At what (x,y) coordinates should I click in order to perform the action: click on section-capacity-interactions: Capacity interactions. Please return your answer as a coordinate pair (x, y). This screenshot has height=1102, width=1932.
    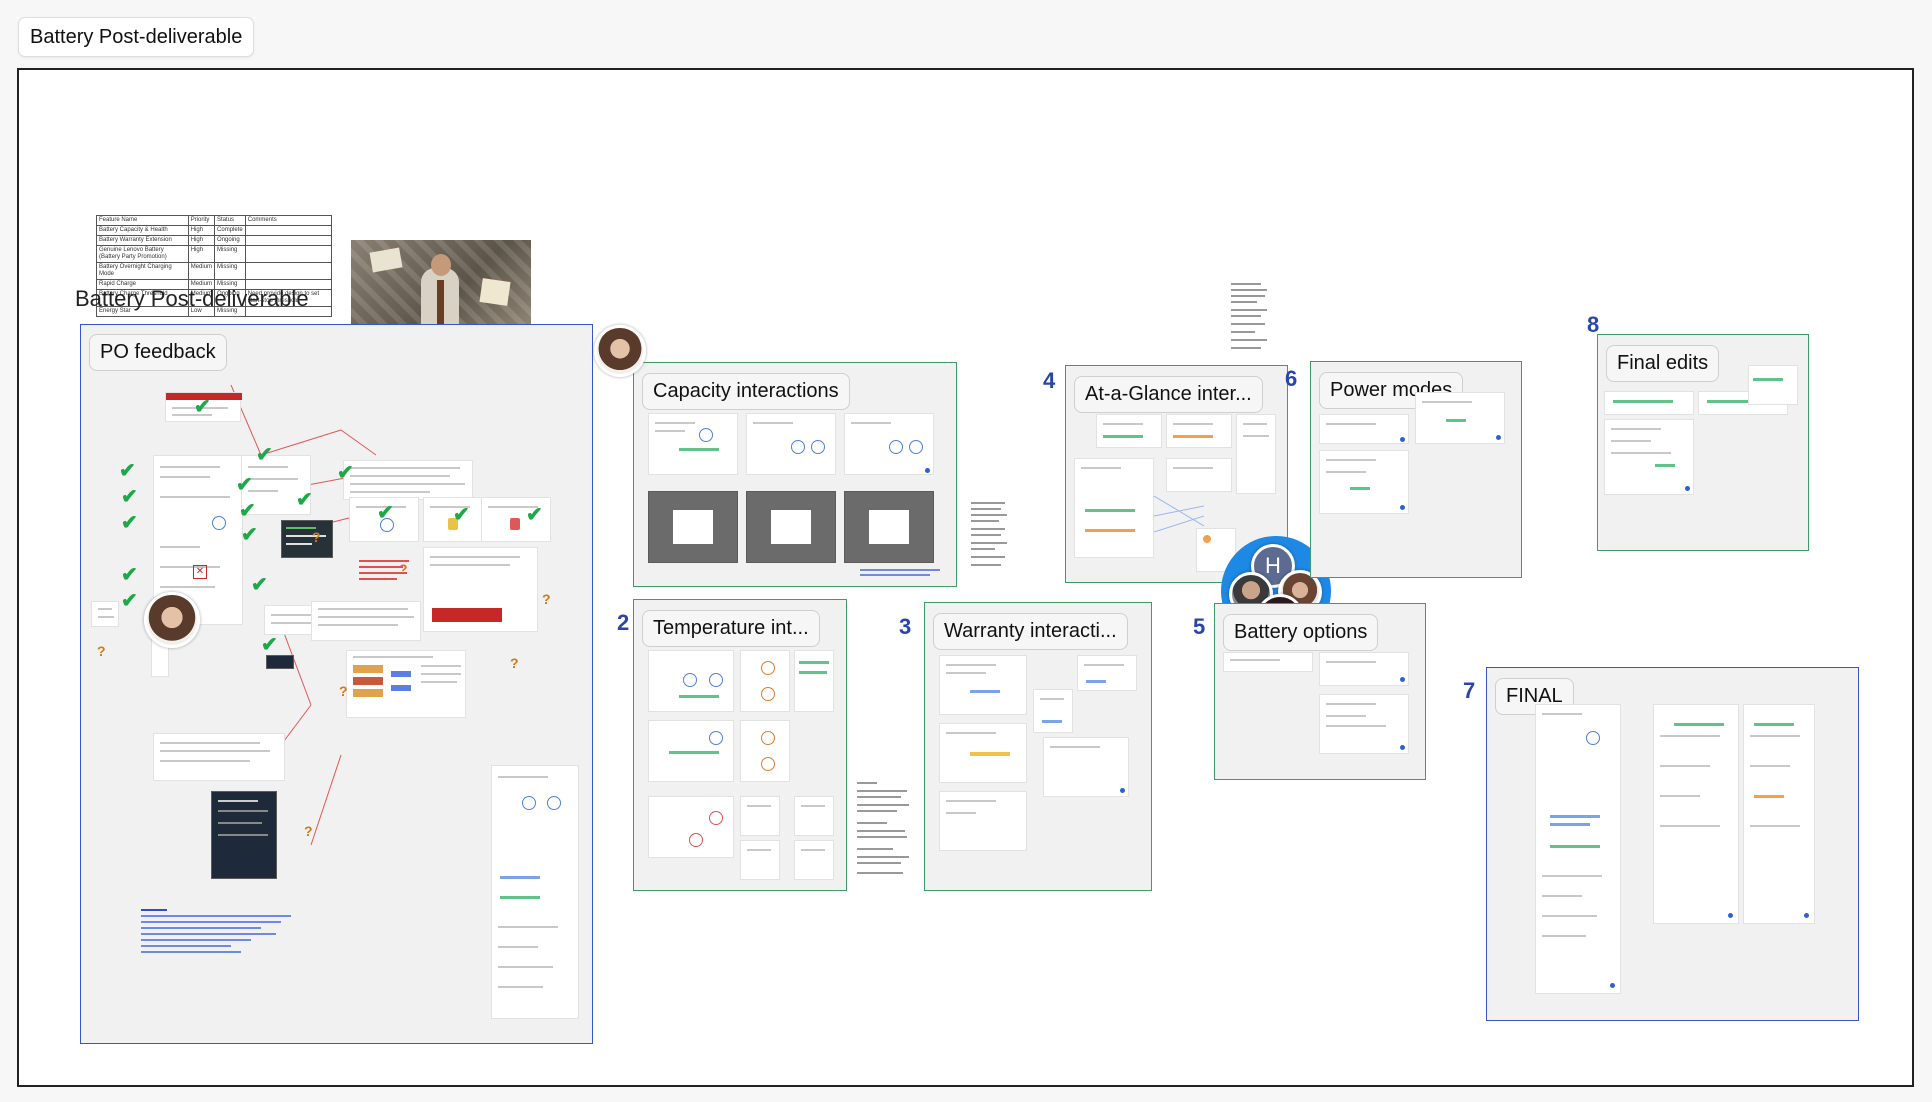
    Looking at the image, I should click on (795, 474).